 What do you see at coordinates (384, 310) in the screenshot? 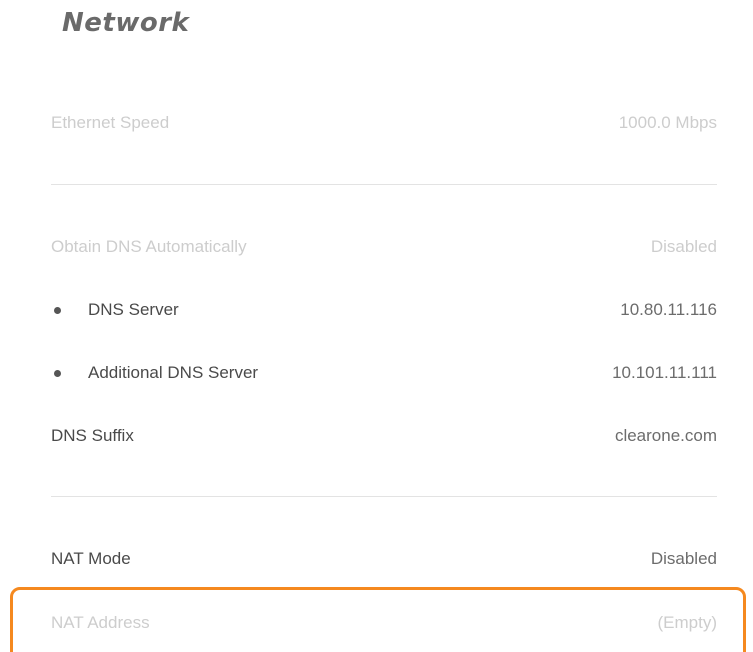
I see `dns-server-row: DNS Server 10.80.11.116` at bounding box center [384, 310].